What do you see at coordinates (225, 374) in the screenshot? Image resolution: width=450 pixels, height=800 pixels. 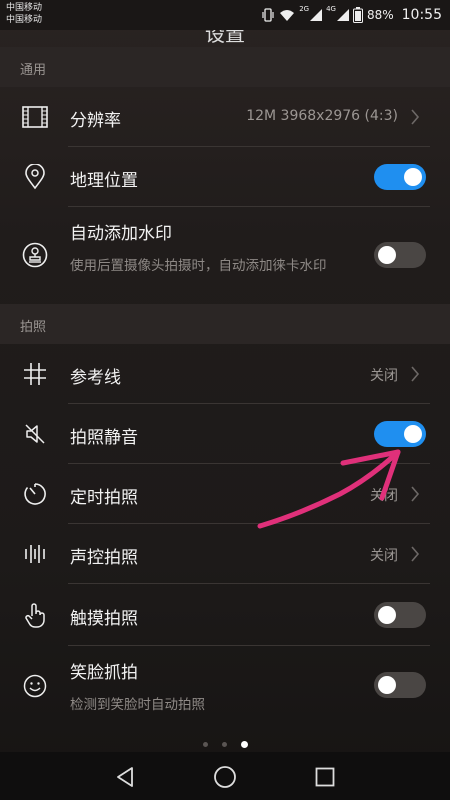 I see `setting-gridlines: 参考线 关闭` at bounding box center [225, 374].